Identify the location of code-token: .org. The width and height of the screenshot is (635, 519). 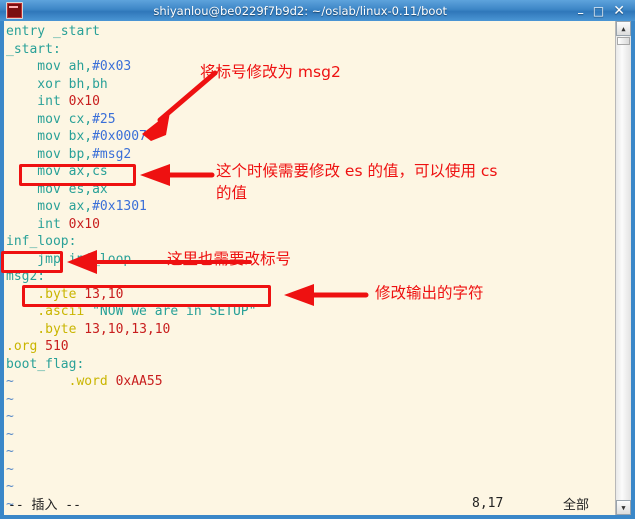
(26, 346).